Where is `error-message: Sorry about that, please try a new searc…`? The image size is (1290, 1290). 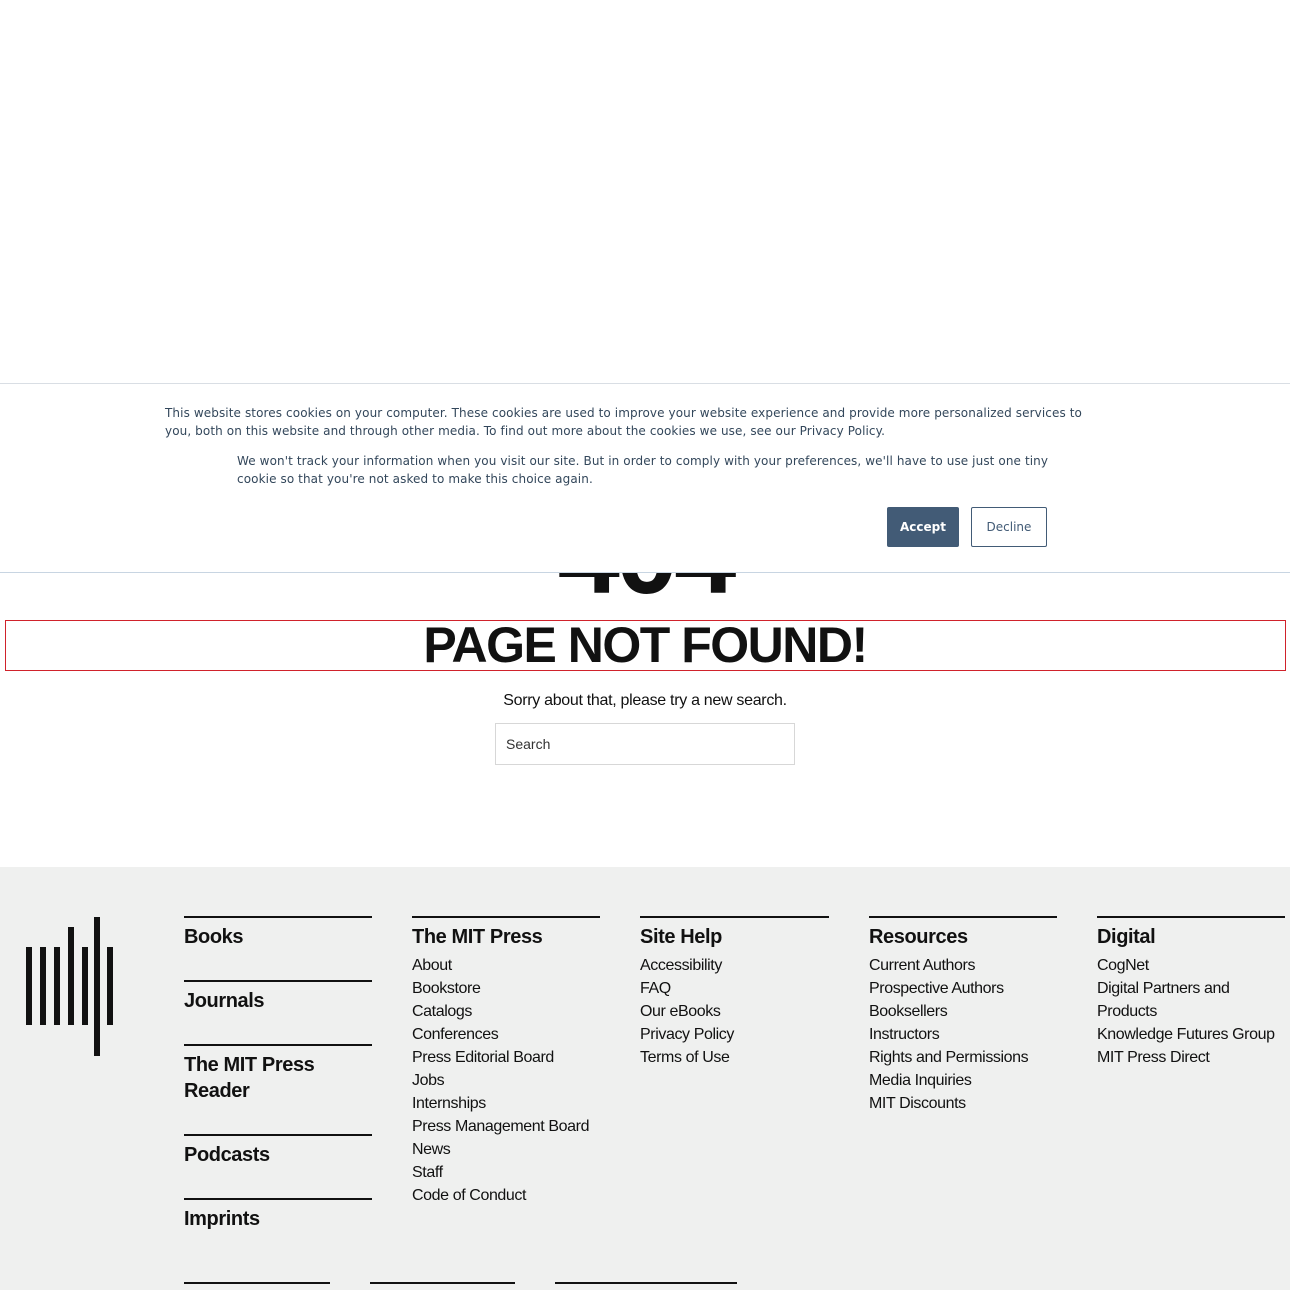 error-message: Sorry about that, please try a new searc… is located at coordinates (645, 700).